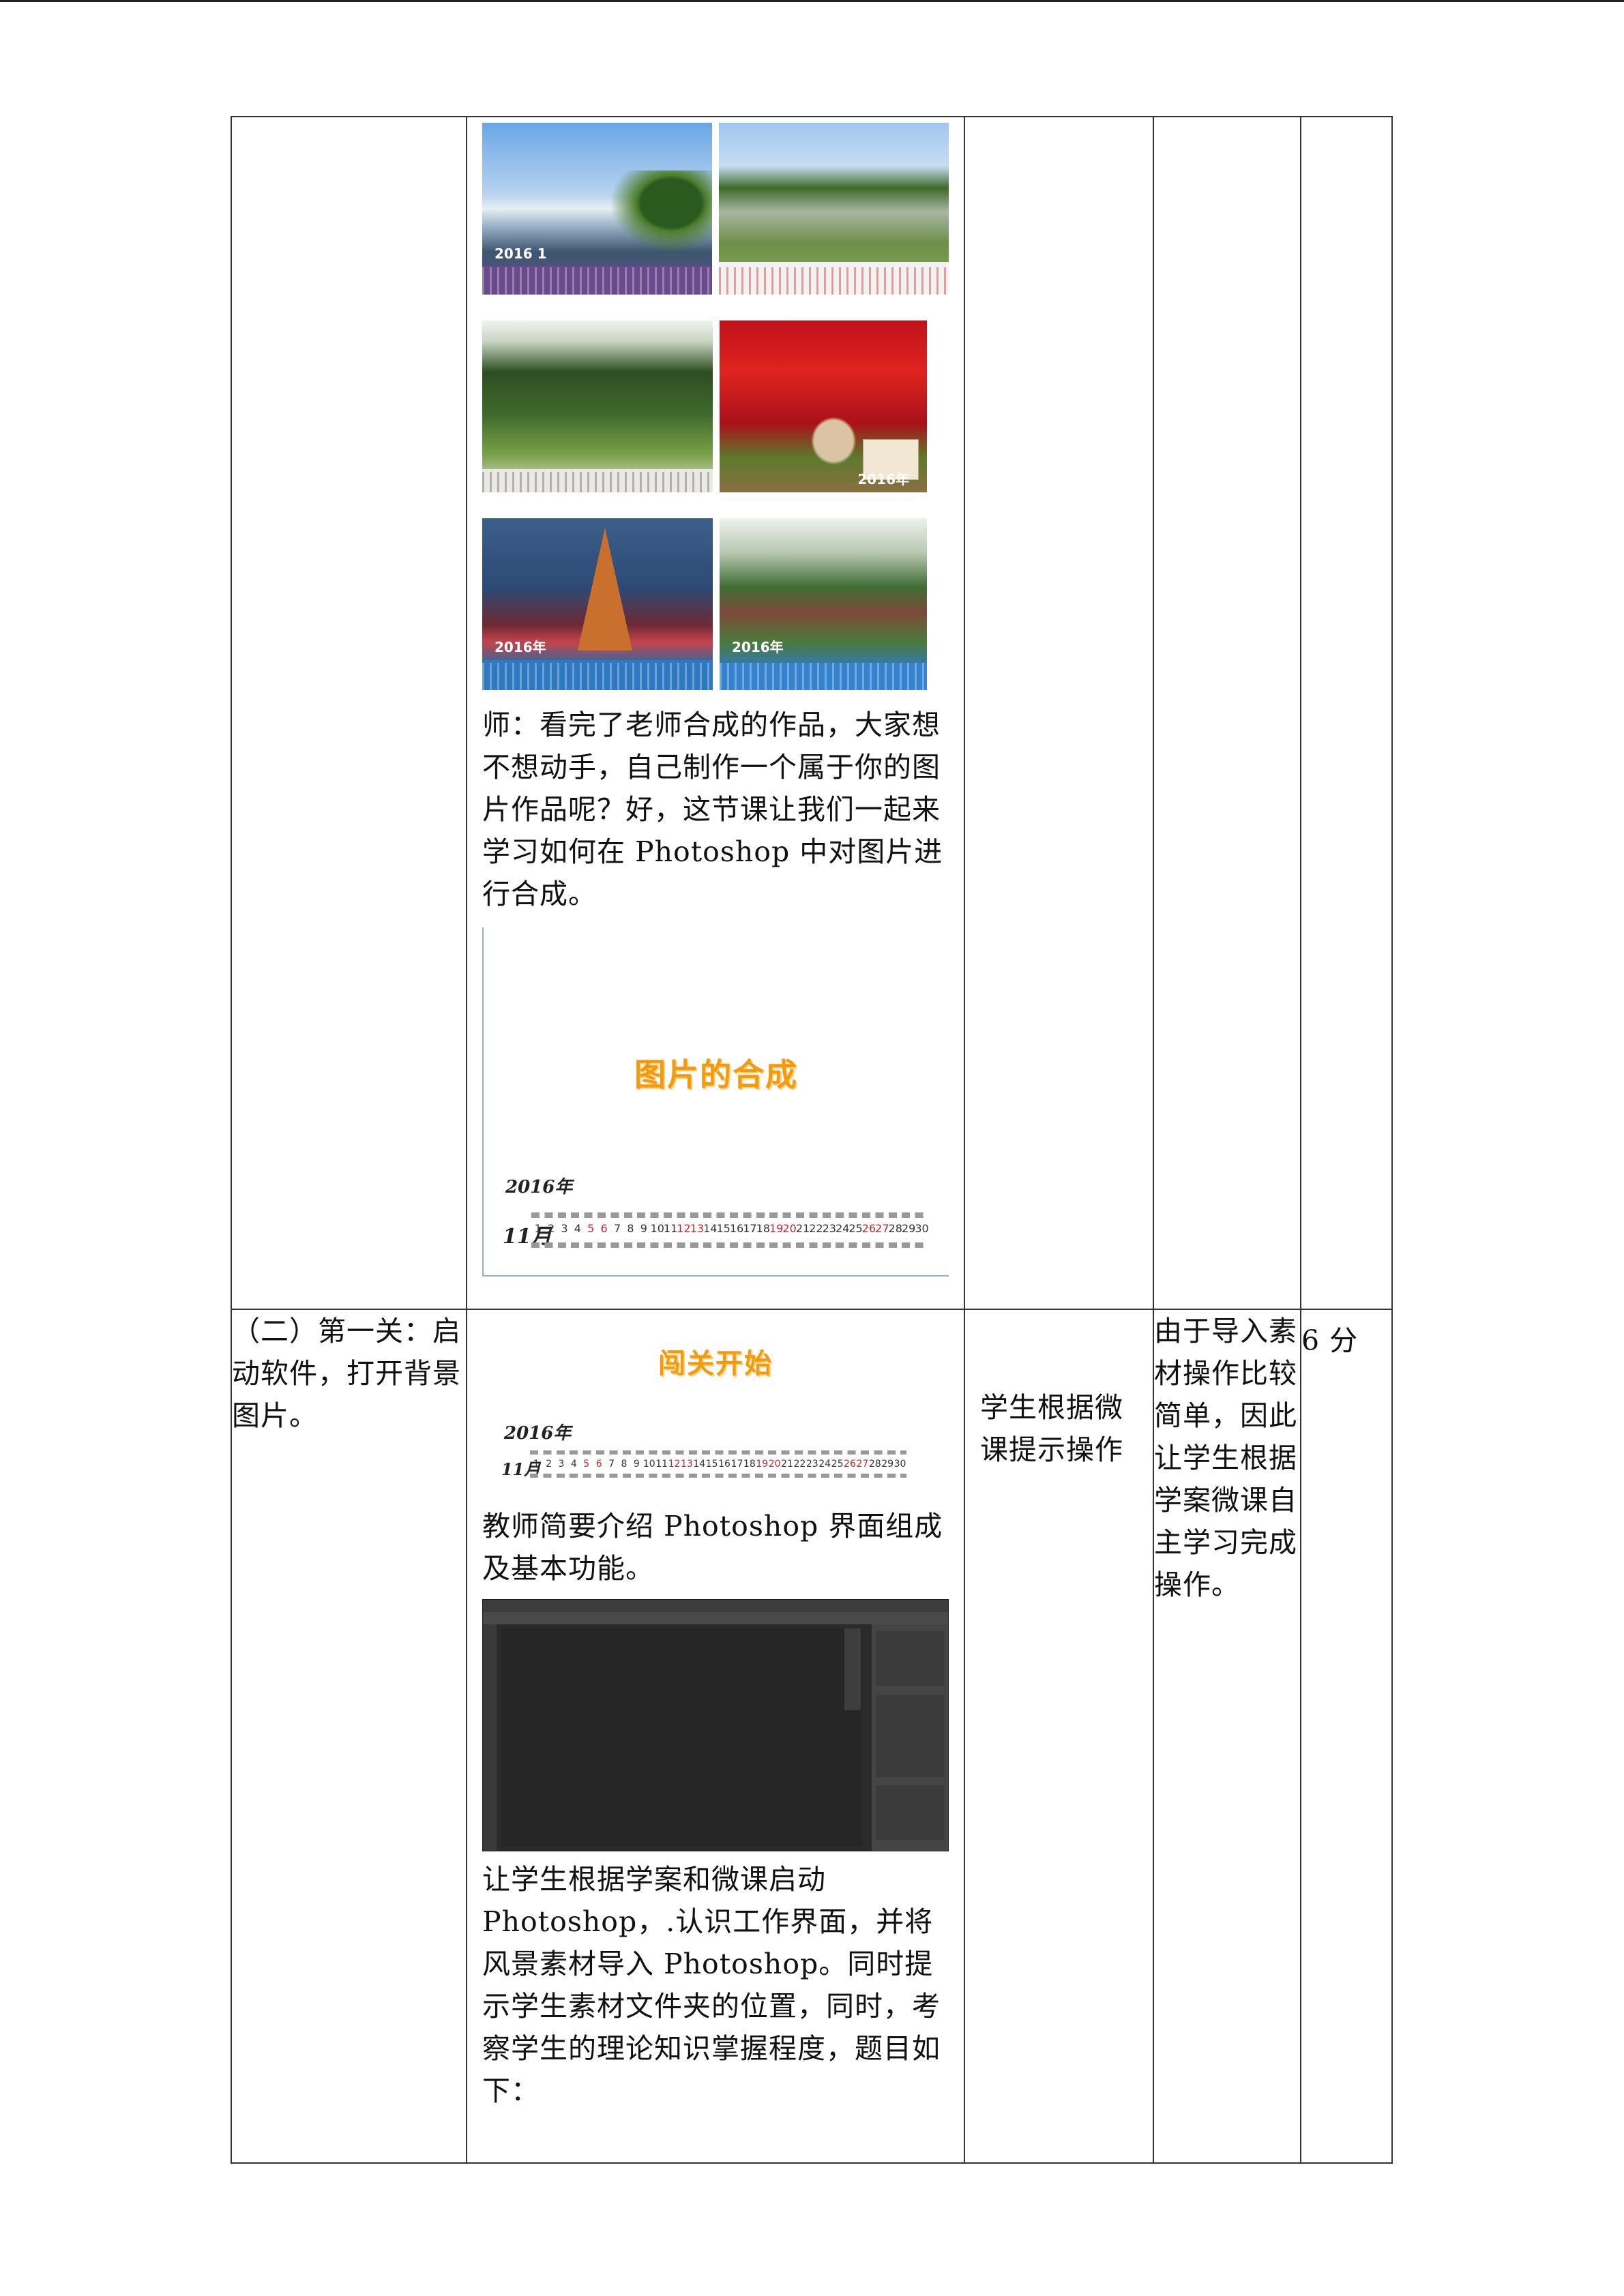  Describe the element at coordinates (349, 713) in the screenshot. I see `stage-cell-empty` at that location.